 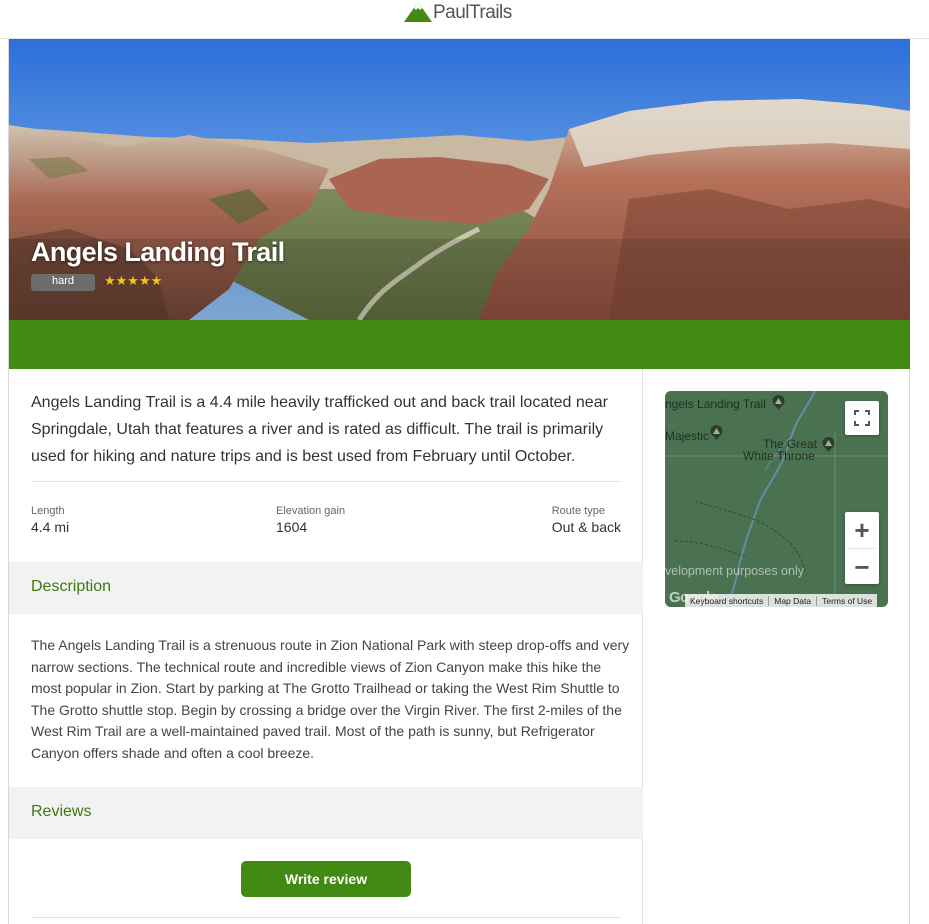 I want to click on keyboard-shortcuts-link: Keyboard shortcuts, so click(x=726, y=601).